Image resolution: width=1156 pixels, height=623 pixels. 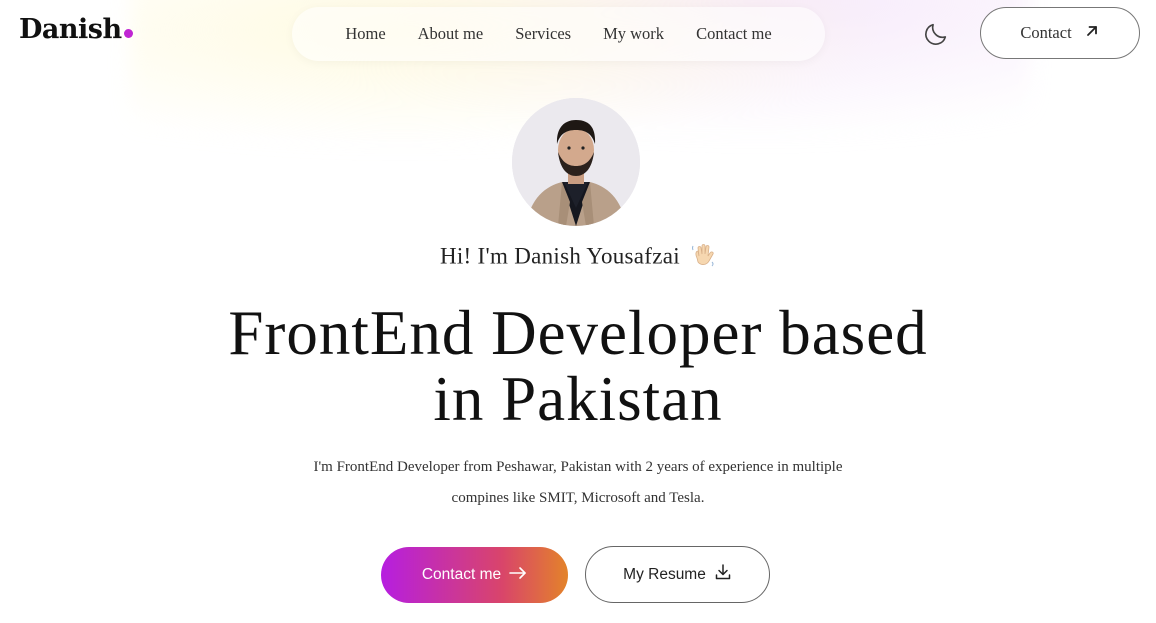 What do you see at coordinates (461, 574) in the screenshot?
I see `contact-me-button-label: Contact me` at bounding box center [461, 574].